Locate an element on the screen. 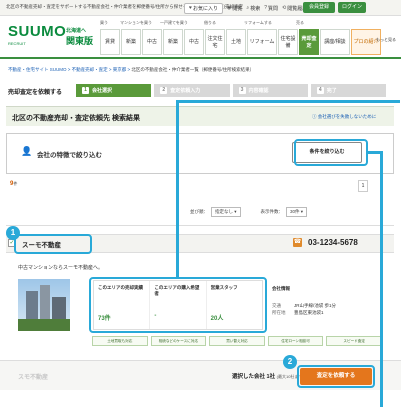 Image resolution: width=401 pixels, height=407 pixels. selected-count: 選択した会社 1社 (最大10社まで) is located at coordinates (268, 377).